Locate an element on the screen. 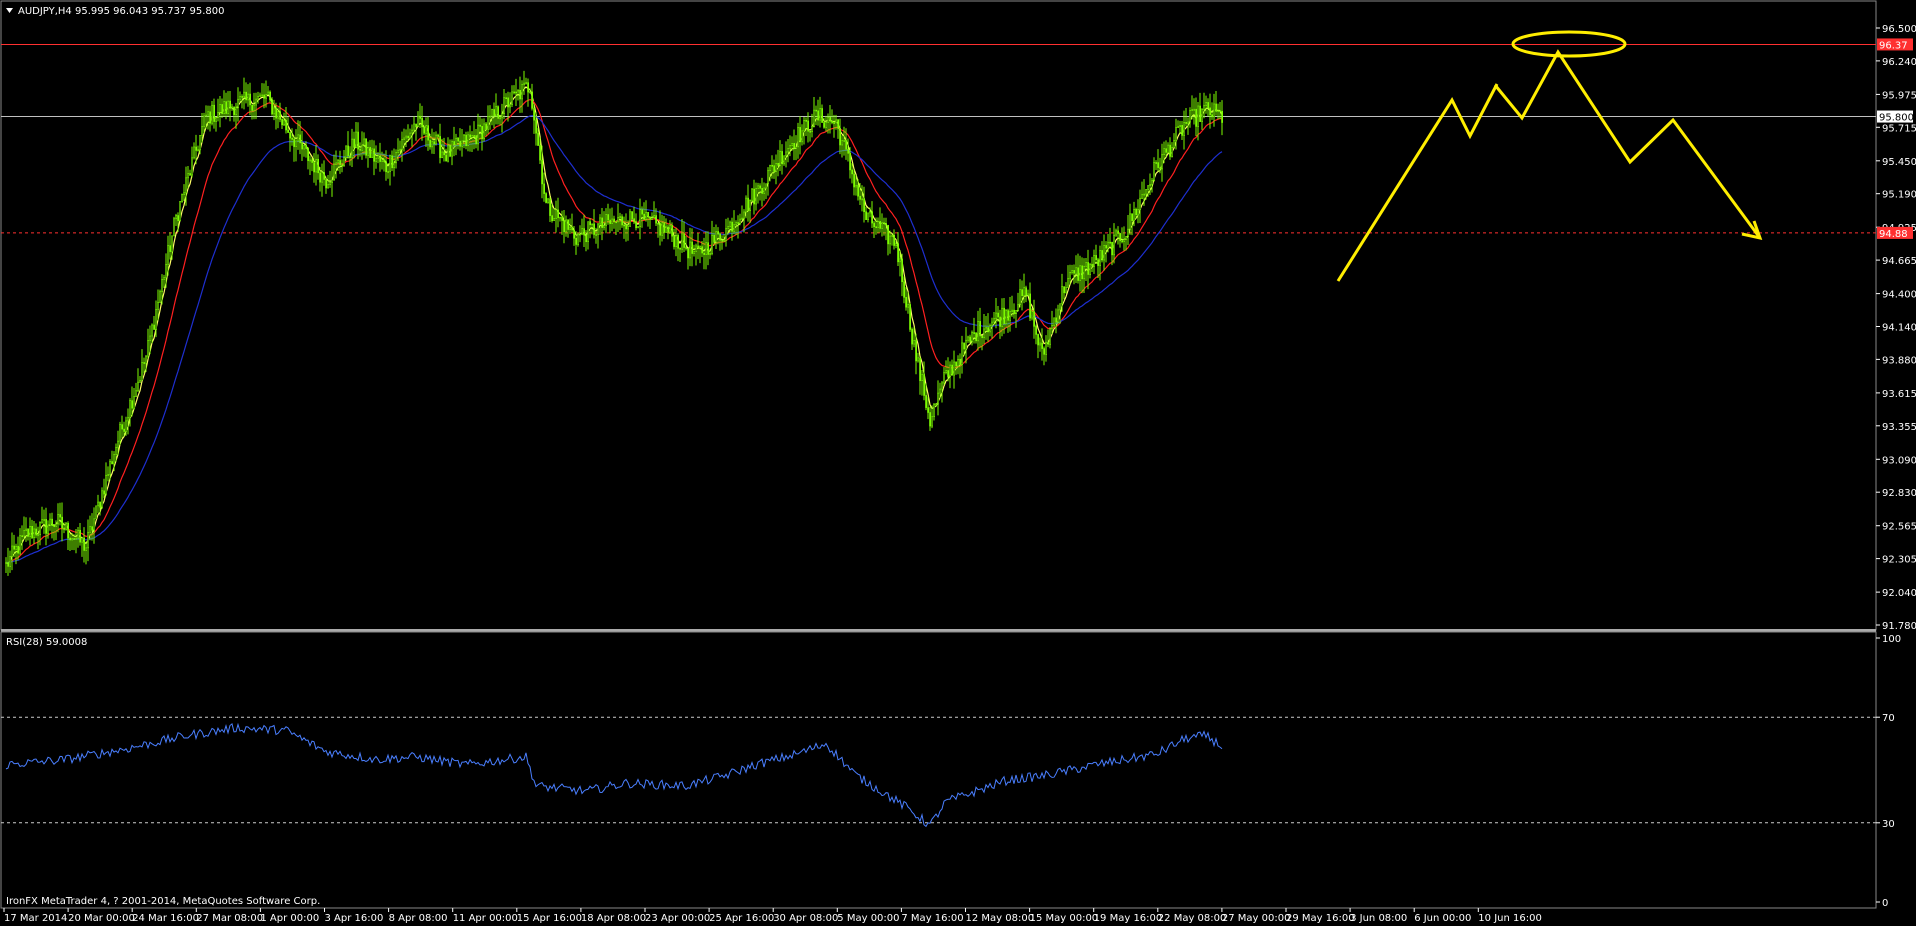 The height and width of the screenshot is (926, 1916). price-tick-label: 93.615 is located at coordinates (1899, 394).